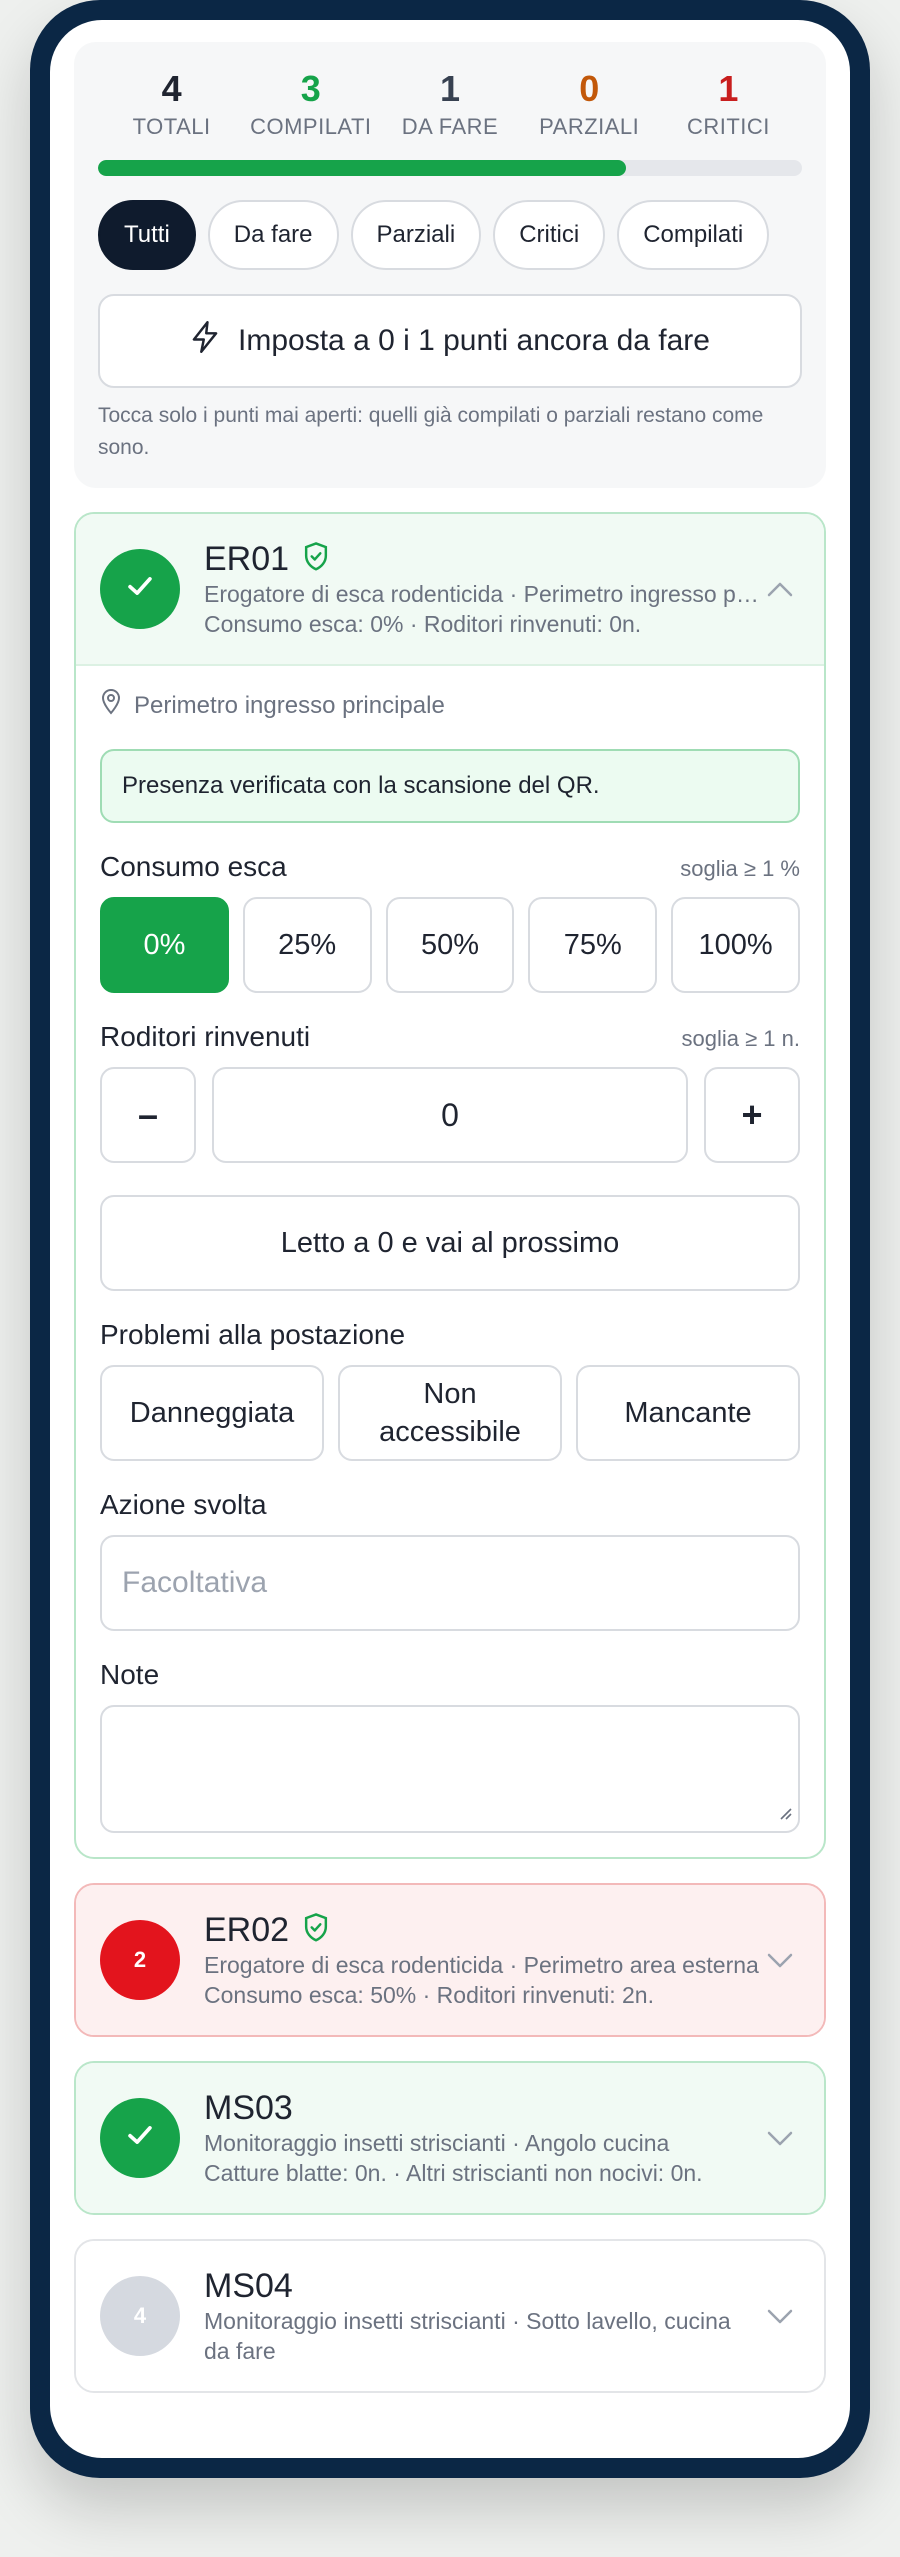 The width and height of the screenshot is (900, 2557). Describe the element at coordinates (593, 945) in the screenshot. I see `bait-option-75: 75%` at that location.